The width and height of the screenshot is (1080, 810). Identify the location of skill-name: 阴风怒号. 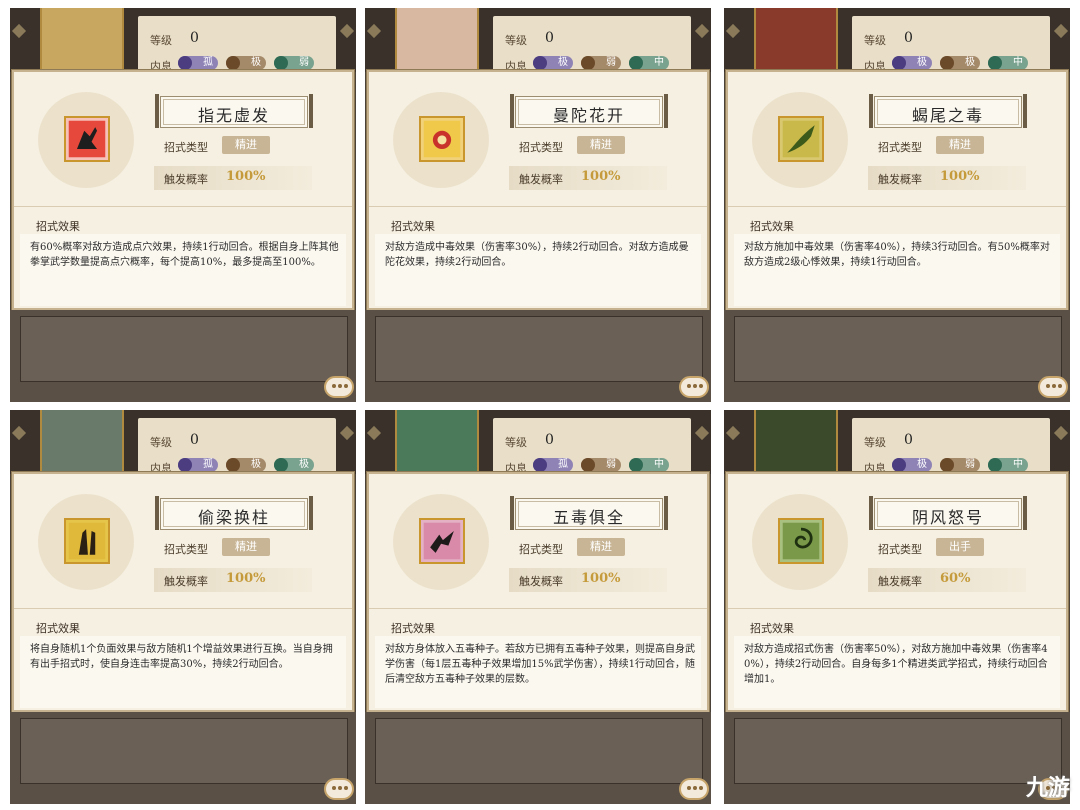
(947, 517).